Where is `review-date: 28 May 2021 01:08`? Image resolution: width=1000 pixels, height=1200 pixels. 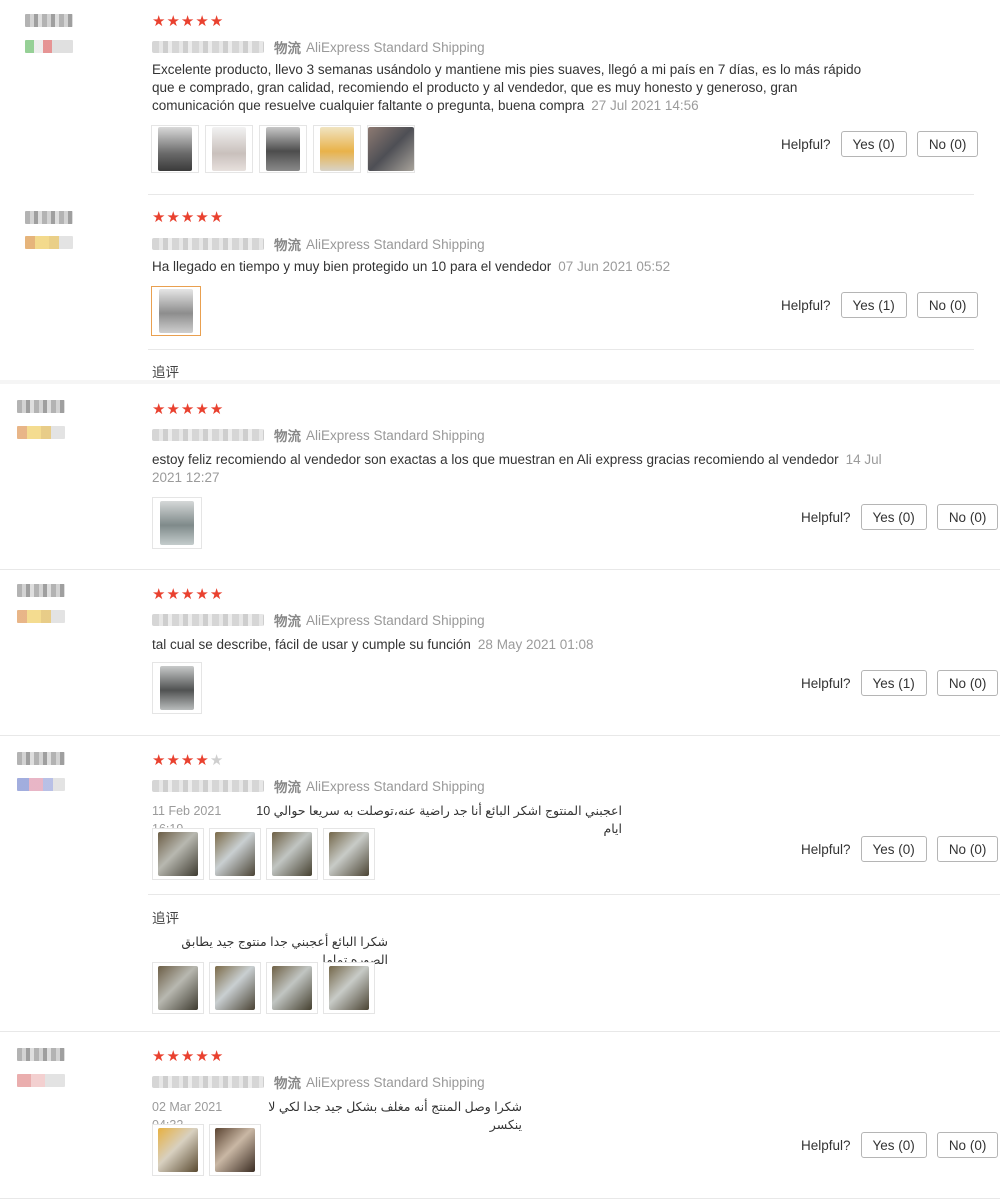
review-date: 28 May 2021 01:08 is located at coordinates (535, 644).